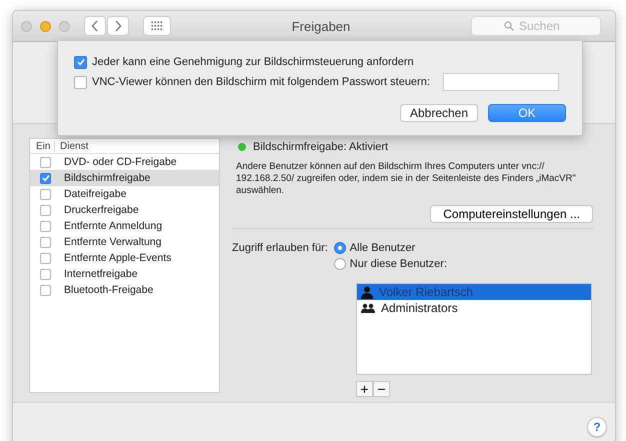 The image size is (626, 441). I want to click on chevron-left-icon, so click(95, 26).